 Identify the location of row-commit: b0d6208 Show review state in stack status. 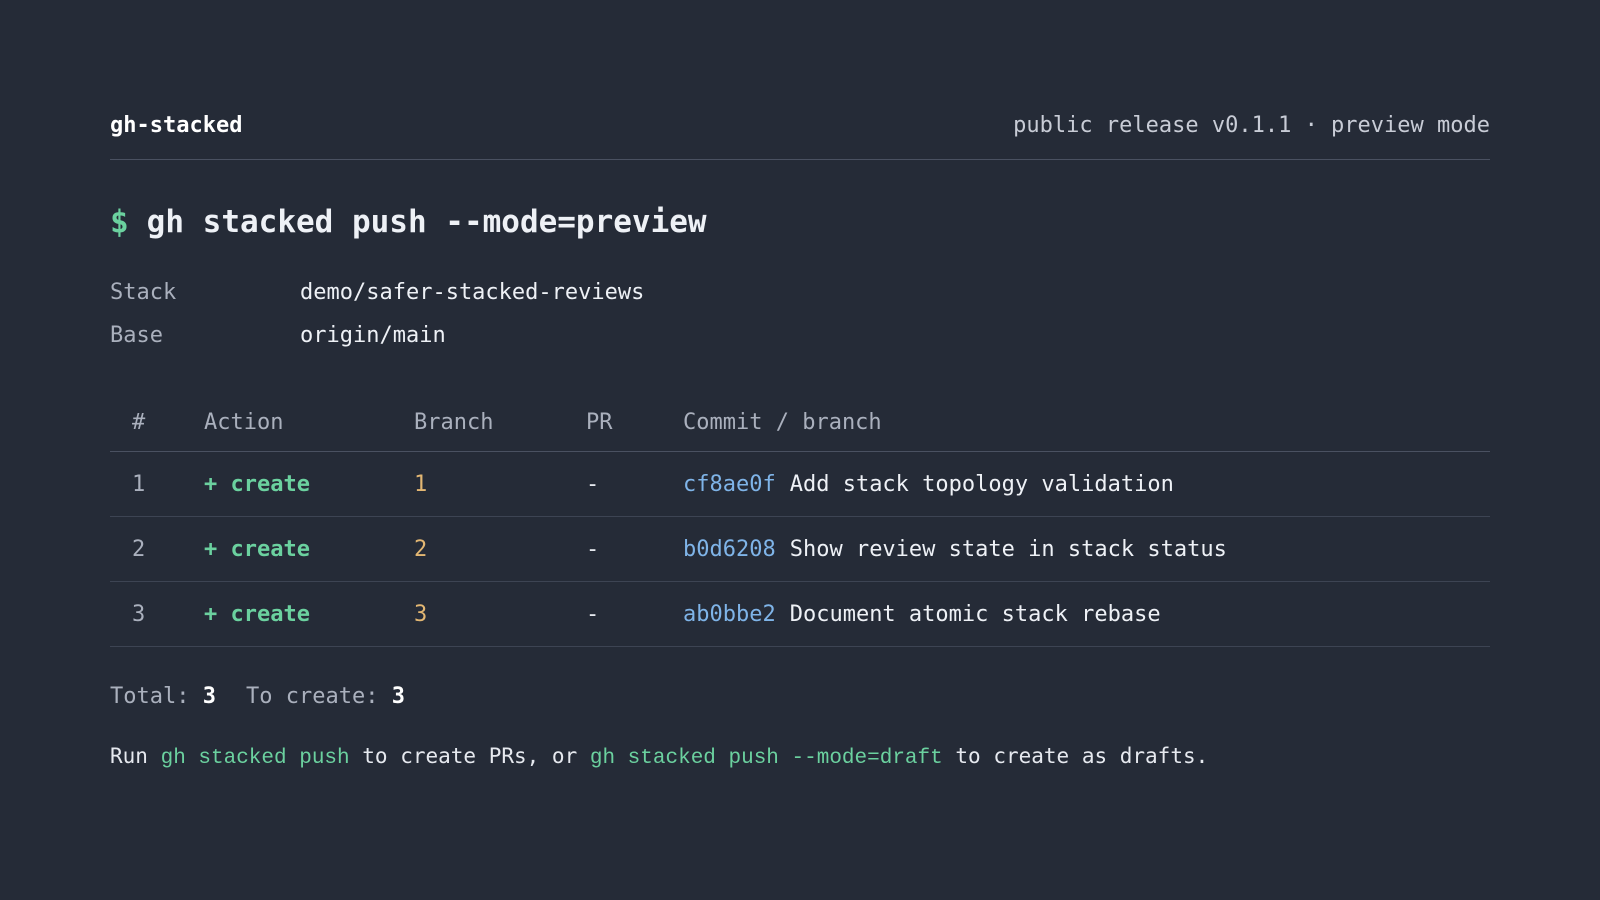
(955, 549).